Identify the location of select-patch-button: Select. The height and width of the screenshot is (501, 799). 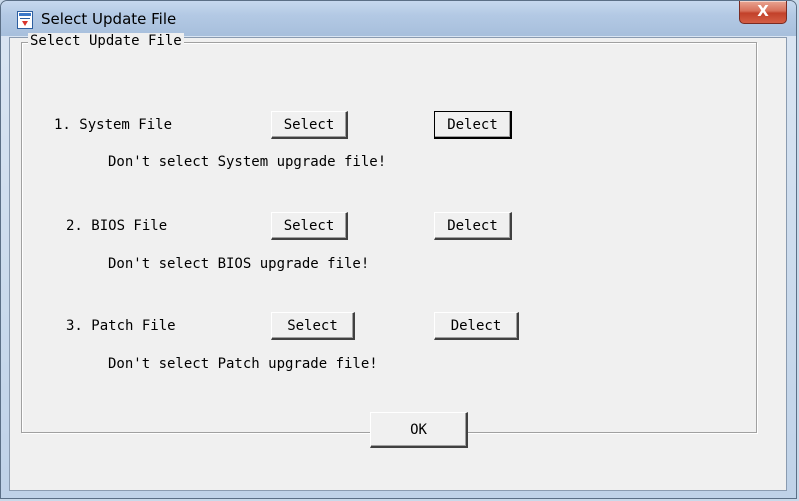
(313, 326).